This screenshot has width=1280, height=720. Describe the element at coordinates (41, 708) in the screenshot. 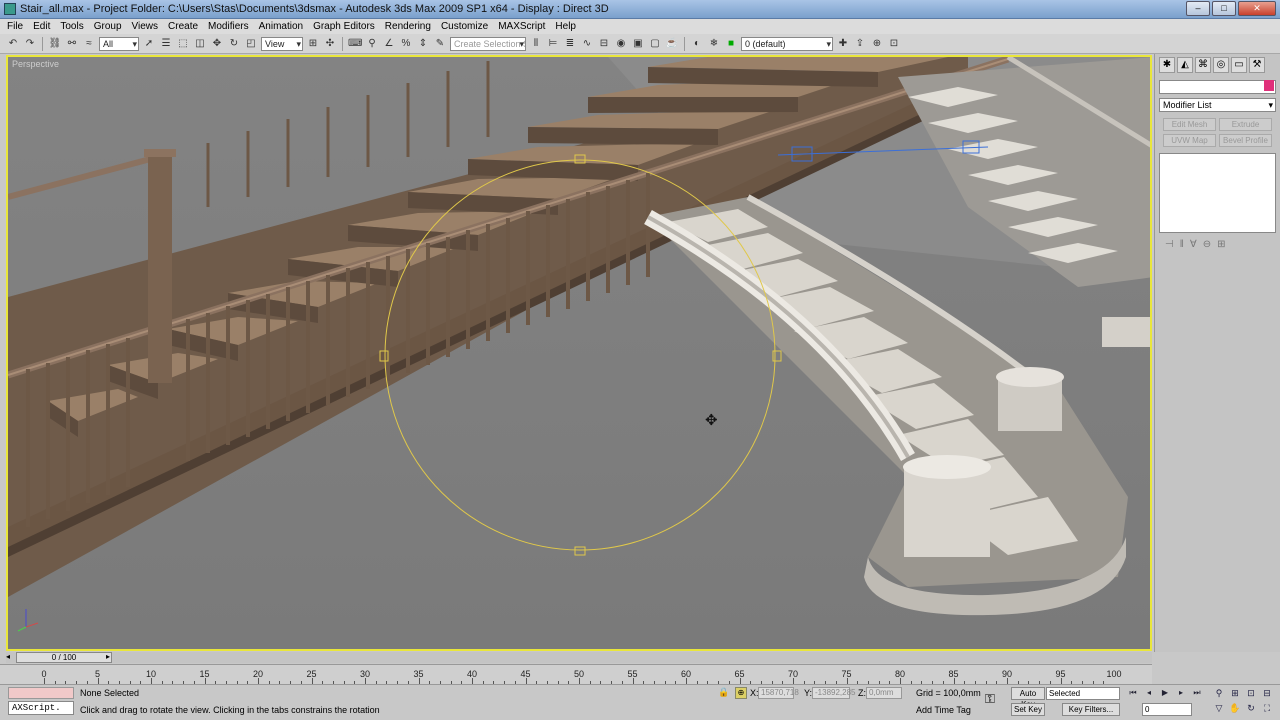

I see `maxscript-input: AXScript.` at that location.